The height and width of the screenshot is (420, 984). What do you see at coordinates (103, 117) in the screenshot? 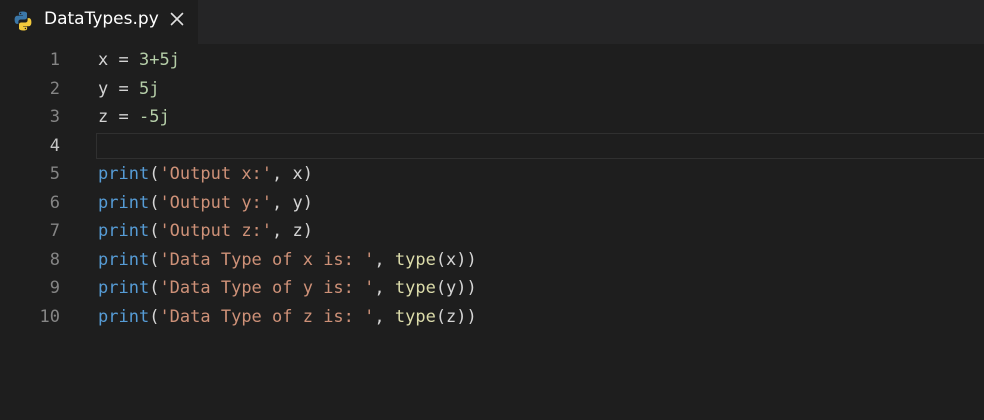
I see `code-token: z` at bounding box center [103, 117].